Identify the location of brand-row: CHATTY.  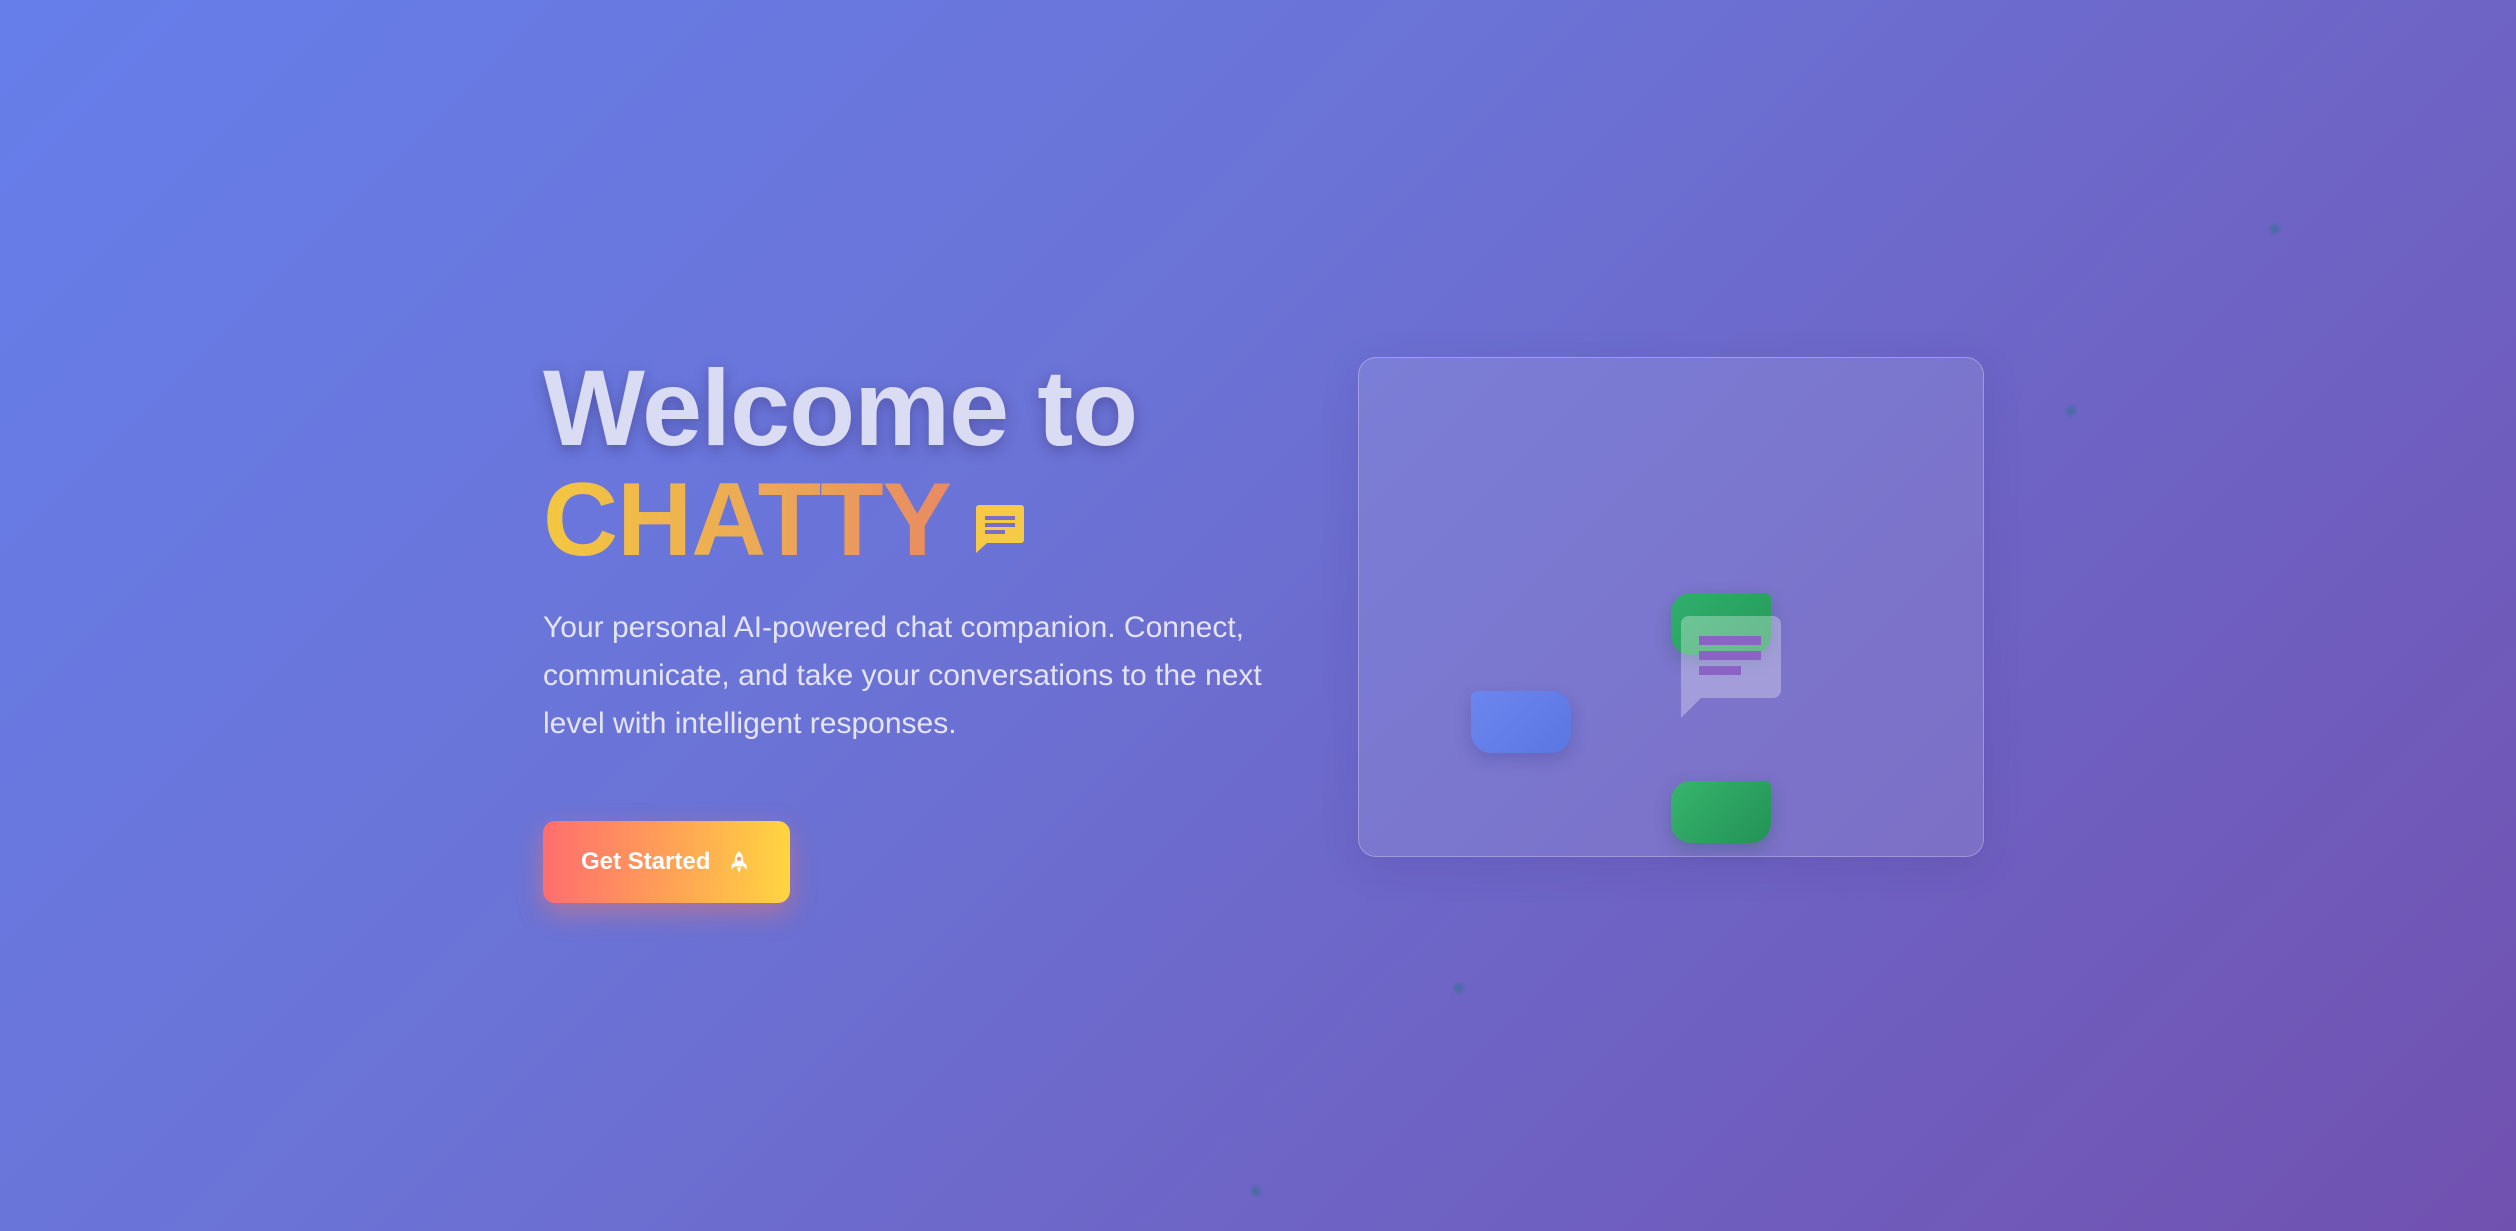
(913, 520).